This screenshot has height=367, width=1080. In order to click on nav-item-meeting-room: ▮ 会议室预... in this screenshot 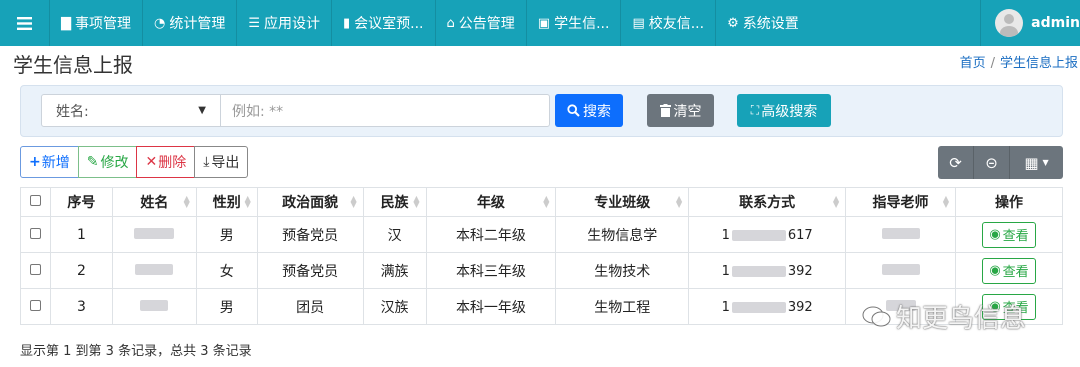, I will do `click(384, 23)`.